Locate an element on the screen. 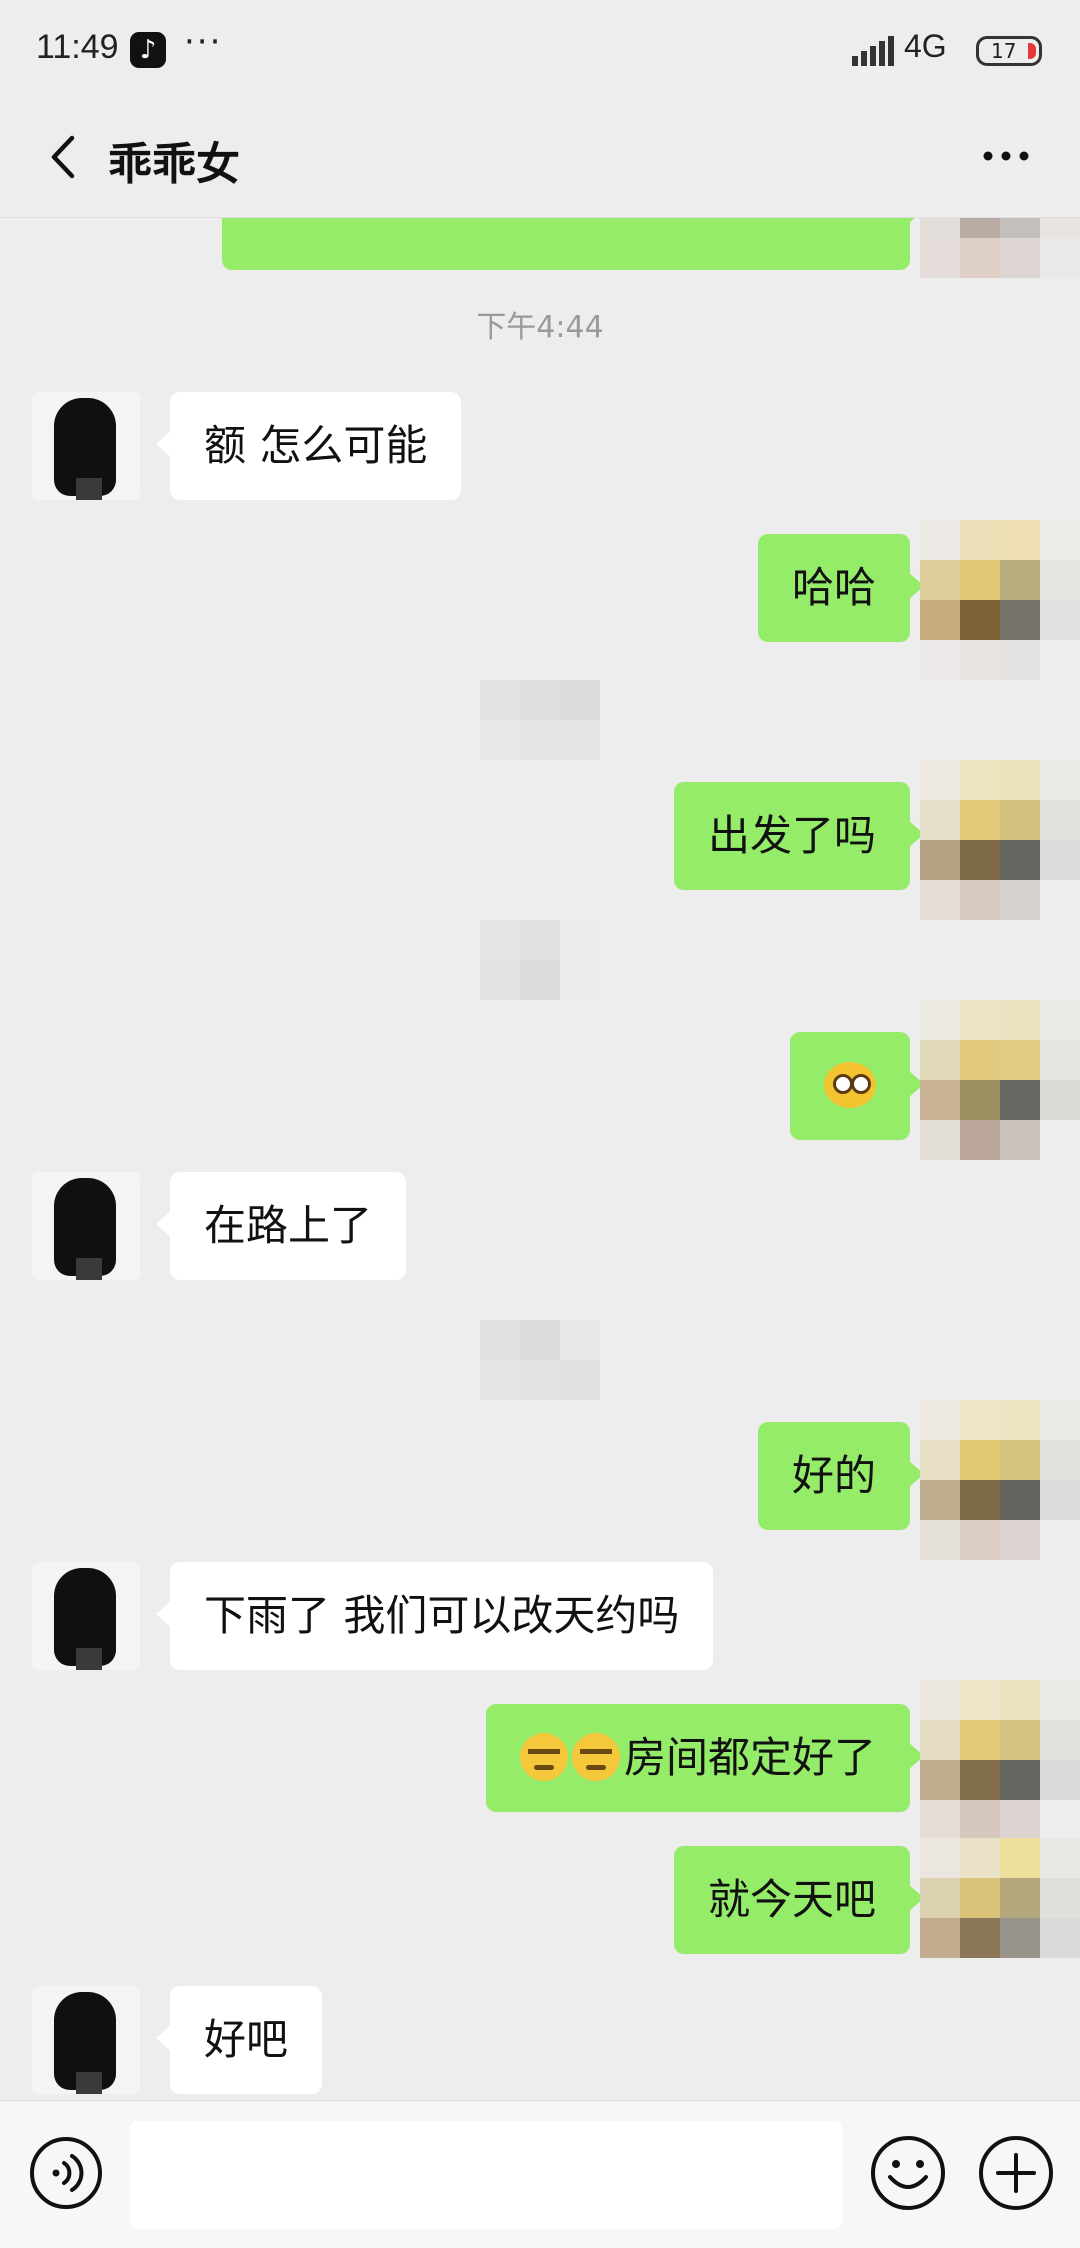 The image size is (1080, 2248). network-type: 4G is located at coordinates (925, 46).